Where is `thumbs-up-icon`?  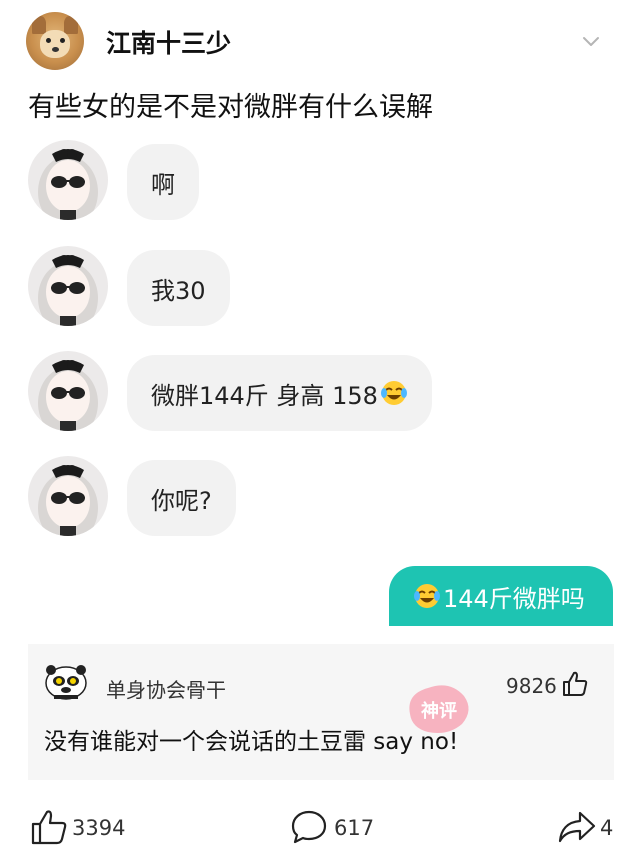 thumbs-up-icon is located at coordinates (575, 684).